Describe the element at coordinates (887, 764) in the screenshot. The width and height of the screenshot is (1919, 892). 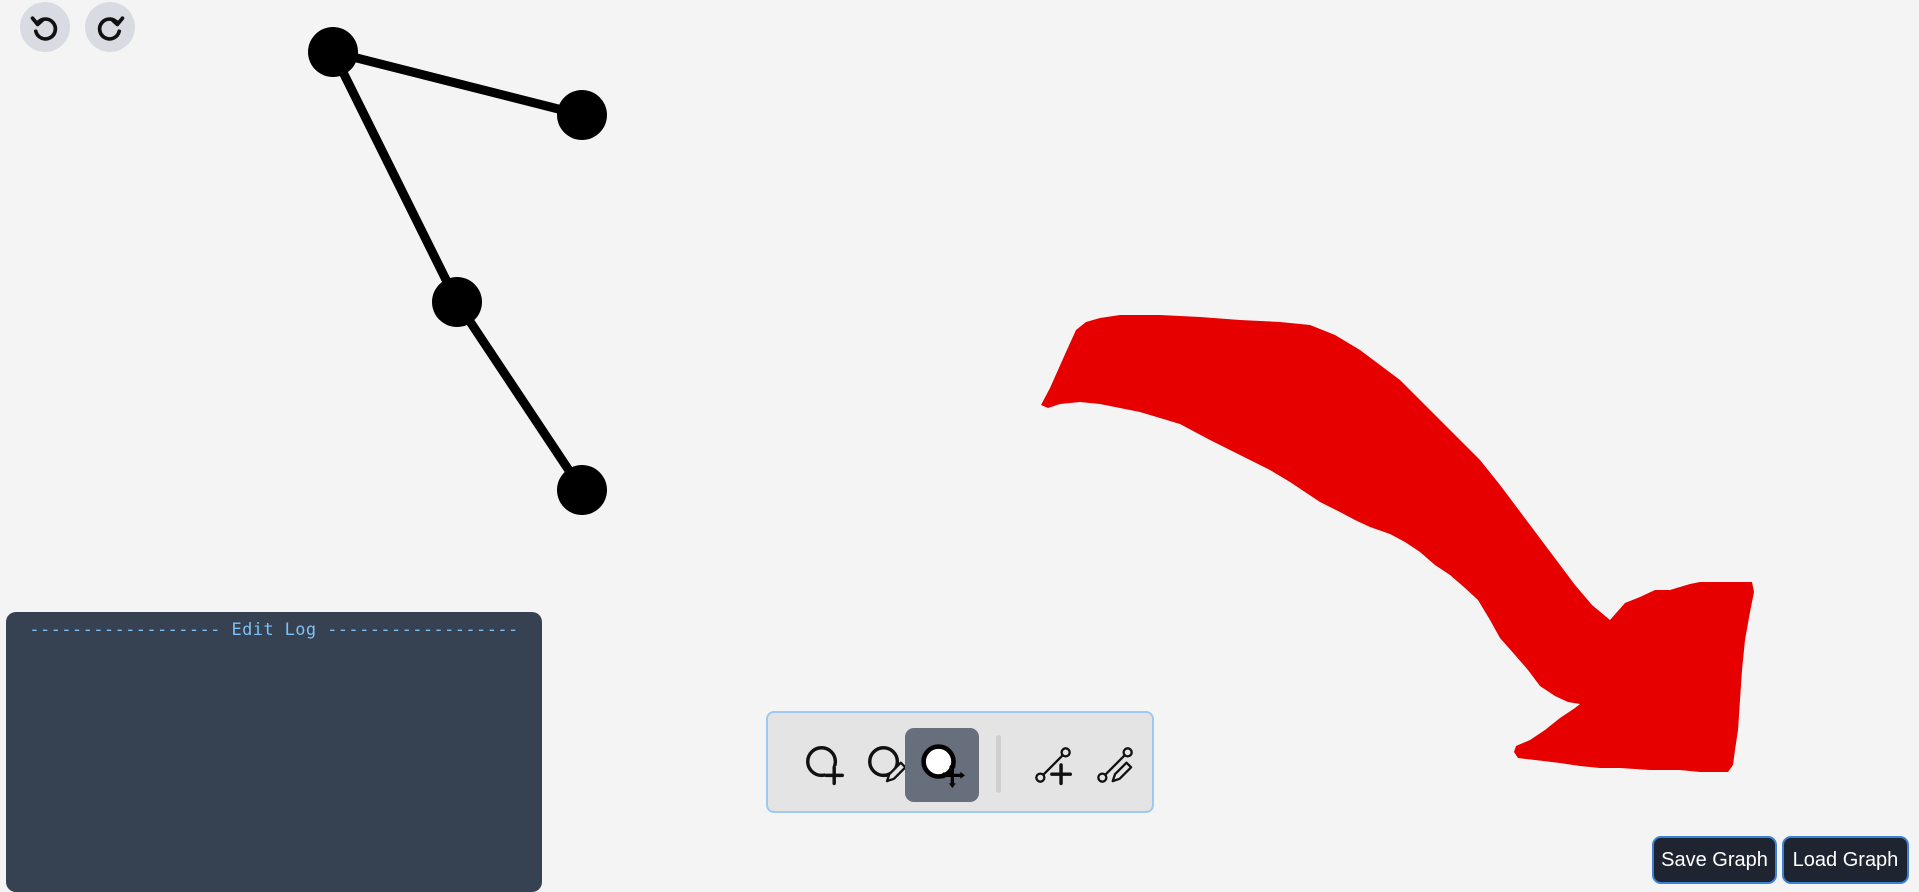
I see `edit-node-icon` at that location.